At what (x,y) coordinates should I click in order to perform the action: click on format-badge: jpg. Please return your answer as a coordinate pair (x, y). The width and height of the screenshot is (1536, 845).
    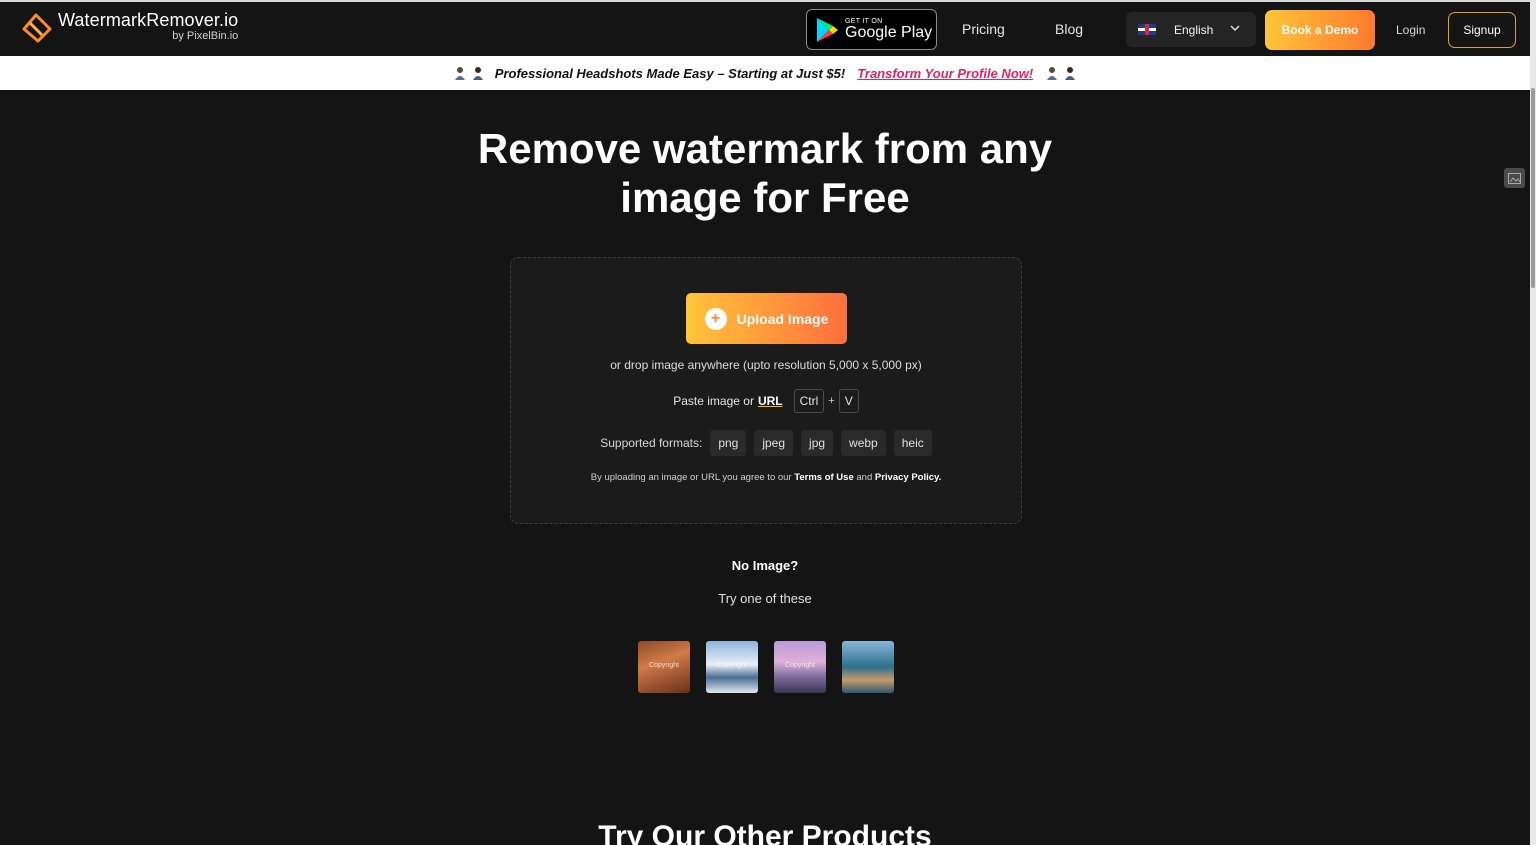
    Looking at the image, I should click on (817, 443).